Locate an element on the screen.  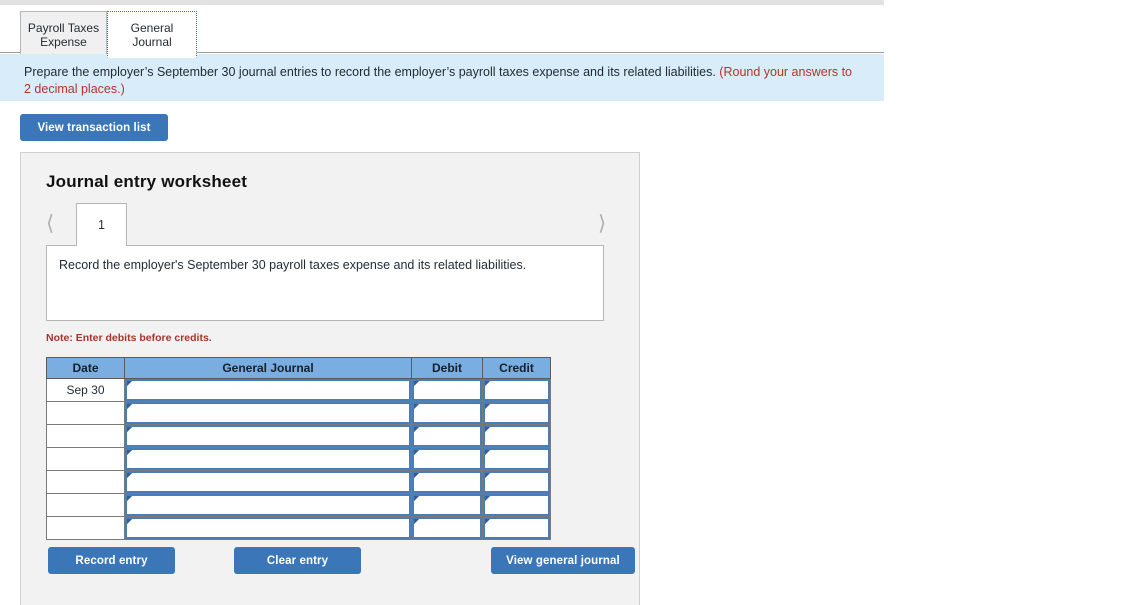
journal-entry-table: Date General Journal Debit Credit Sep 30 is located at coordinates (298, 448).